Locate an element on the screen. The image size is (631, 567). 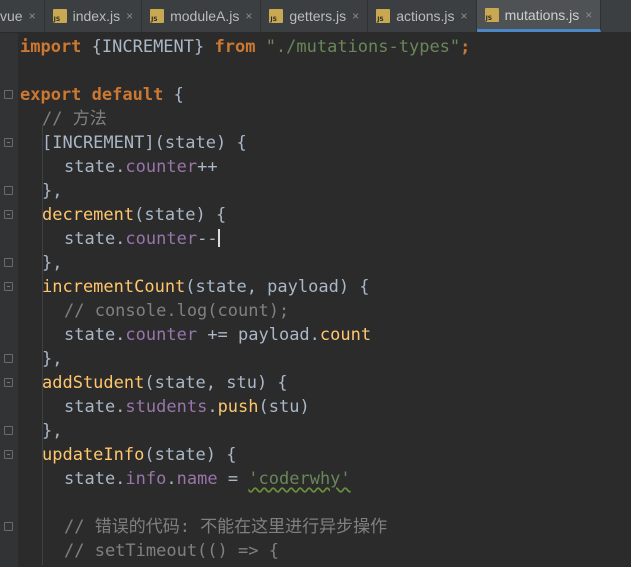
code-line-8: decrement(state) { is located at coordinates (134, 215).